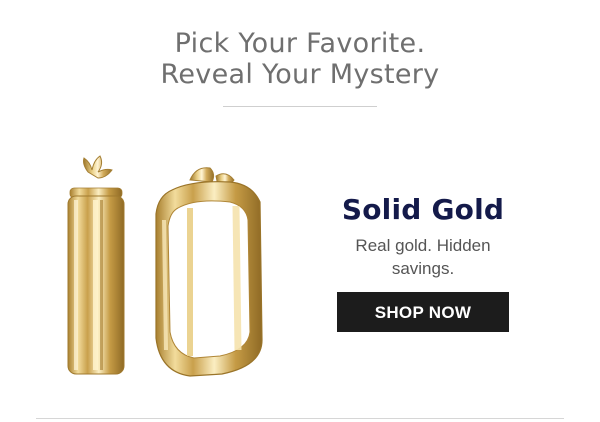 This screenshot has height=422, width=600. What do you see at coordinates (300, 418) in the screenshot?
I see `bottom-divider` at bounding box center [300, 418].